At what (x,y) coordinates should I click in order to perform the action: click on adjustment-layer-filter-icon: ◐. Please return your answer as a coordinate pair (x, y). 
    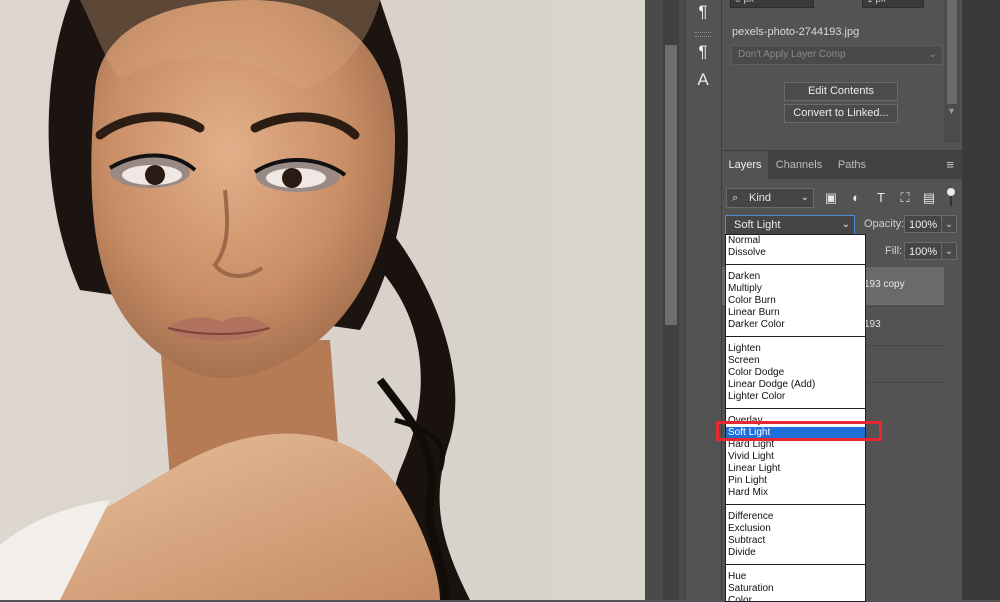
    Looking at the image, I should click on (856, 198).